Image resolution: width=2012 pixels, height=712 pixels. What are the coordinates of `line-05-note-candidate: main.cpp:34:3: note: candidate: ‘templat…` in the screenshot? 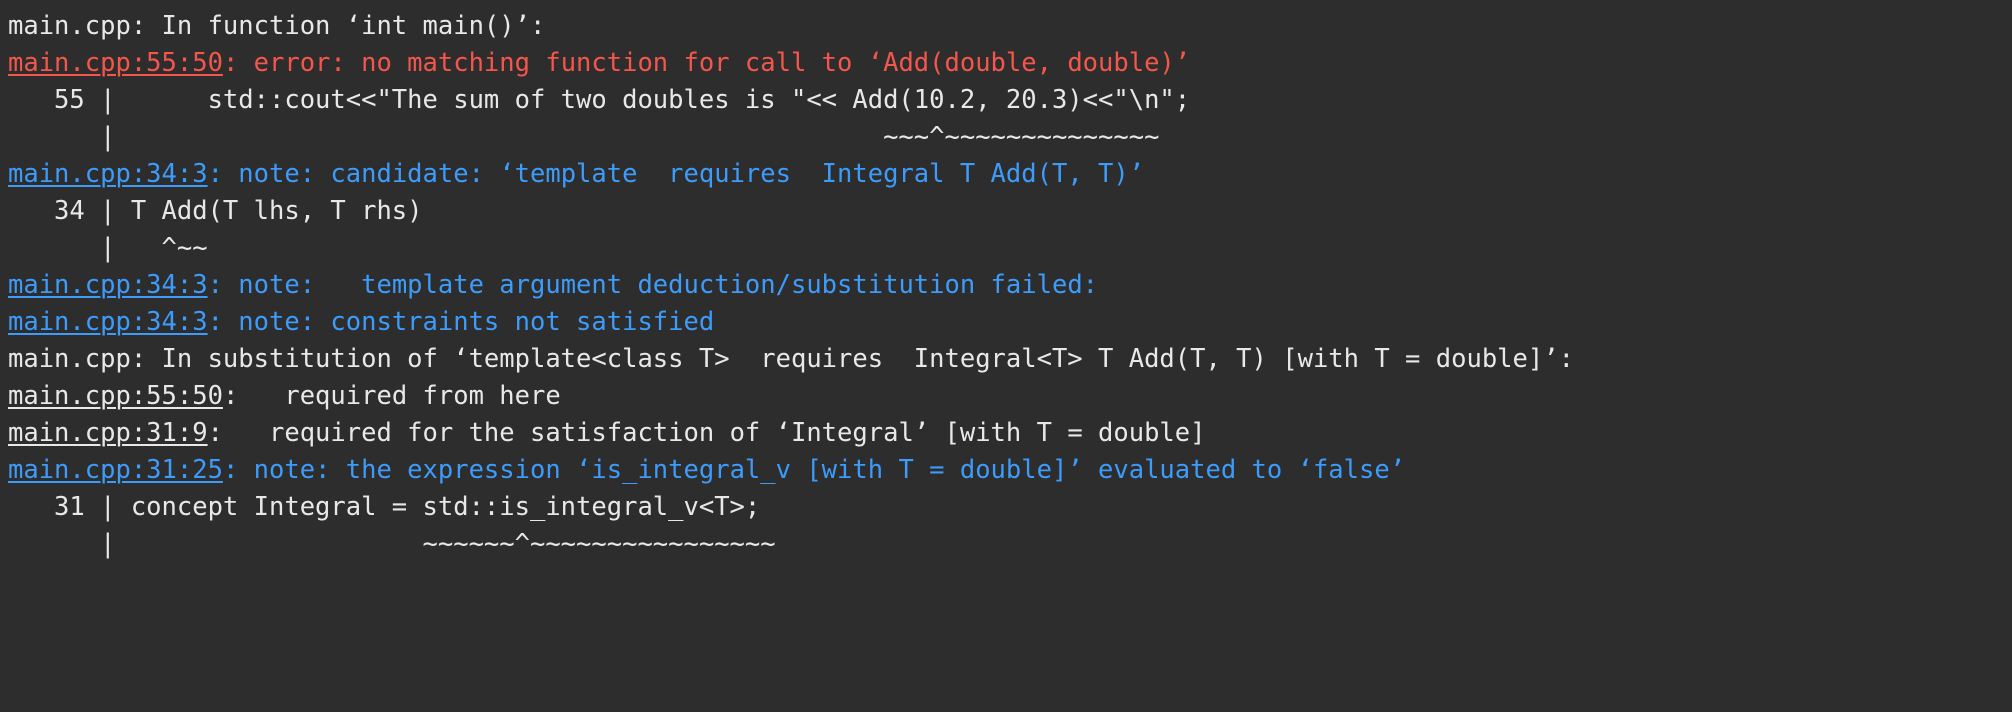 It's located at (1010, 174).